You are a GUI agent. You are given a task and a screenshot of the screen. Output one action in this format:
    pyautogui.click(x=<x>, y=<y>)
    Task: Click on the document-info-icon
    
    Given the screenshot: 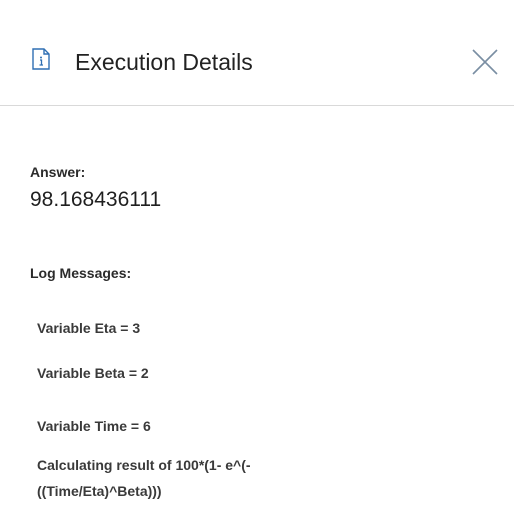 What is the action you would take?
    pyautogui.click(x=41, y=59)
    